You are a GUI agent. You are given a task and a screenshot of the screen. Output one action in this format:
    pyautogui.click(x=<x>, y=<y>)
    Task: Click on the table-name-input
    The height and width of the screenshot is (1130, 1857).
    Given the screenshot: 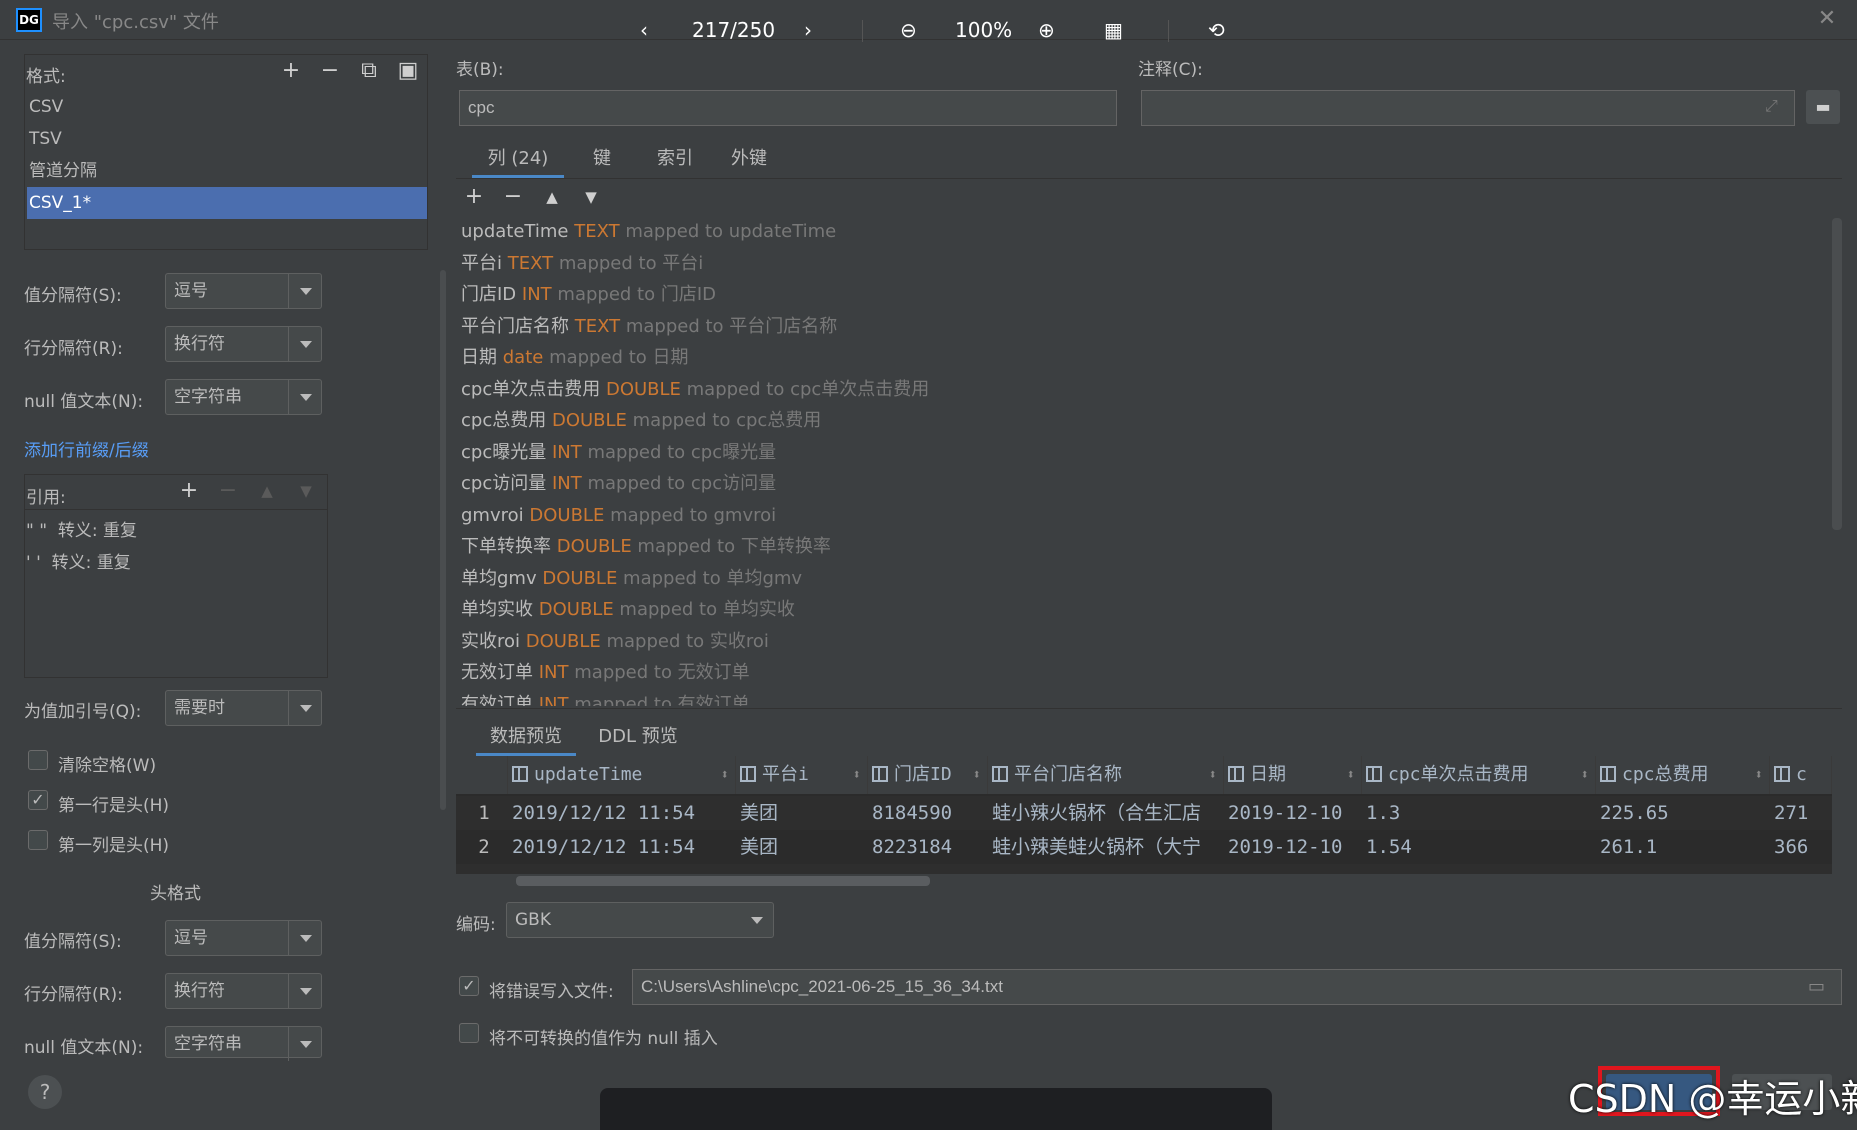 What is the action you would take?
    pyautogui.click(x=788, y=108)
    